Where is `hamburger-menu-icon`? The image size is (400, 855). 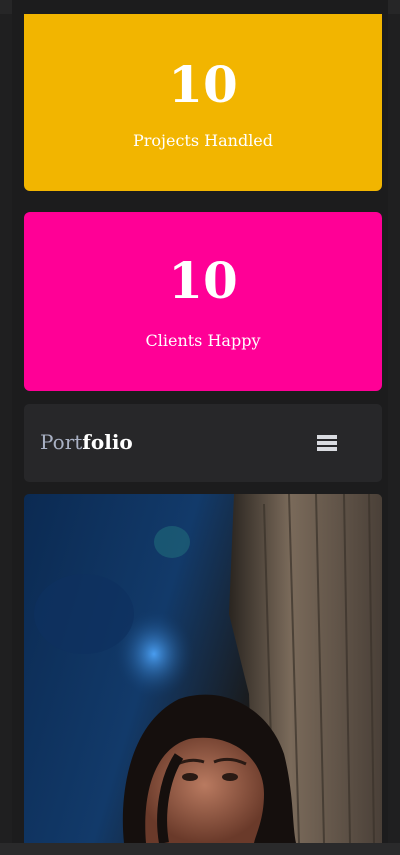
hamburger-menu-icon is located at coordinates (327, 443).